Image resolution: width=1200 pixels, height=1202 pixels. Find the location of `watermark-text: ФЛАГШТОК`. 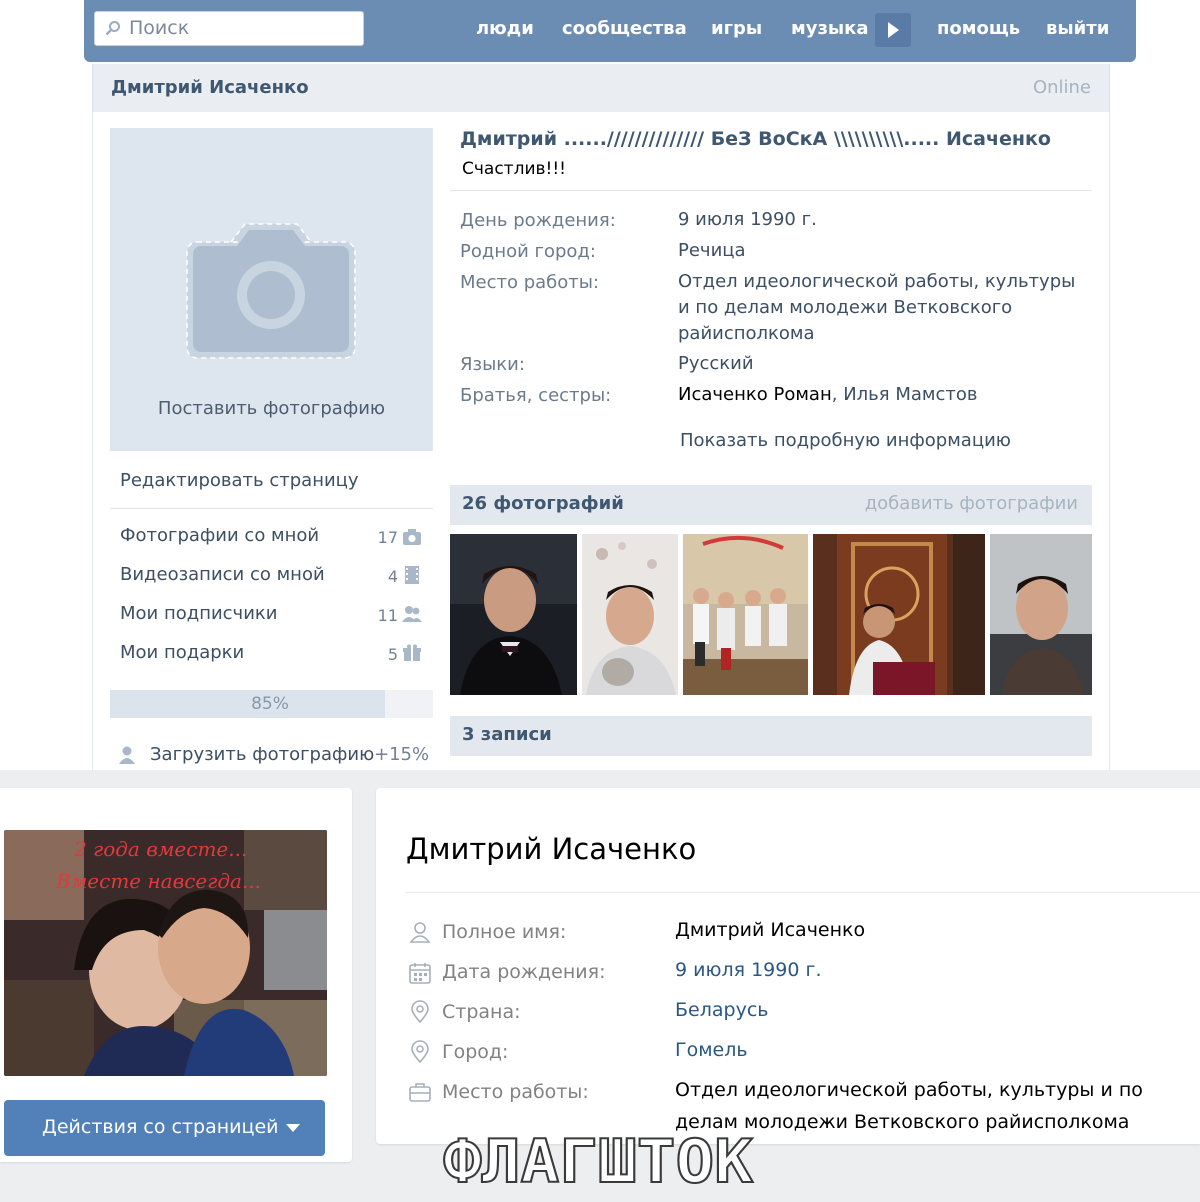

watermark-text: ФЛАГШТОК is located at coordinates (598, 1161).